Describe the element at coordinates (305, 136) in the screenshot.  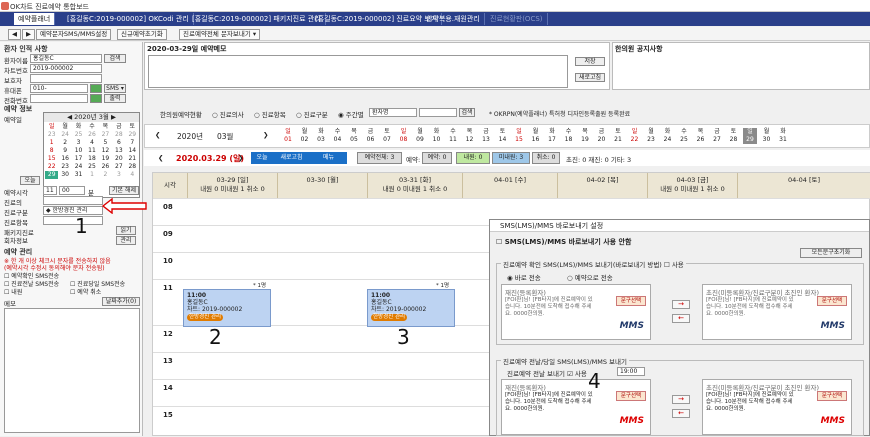
I see `date-strip-day: 월 02` at that location.